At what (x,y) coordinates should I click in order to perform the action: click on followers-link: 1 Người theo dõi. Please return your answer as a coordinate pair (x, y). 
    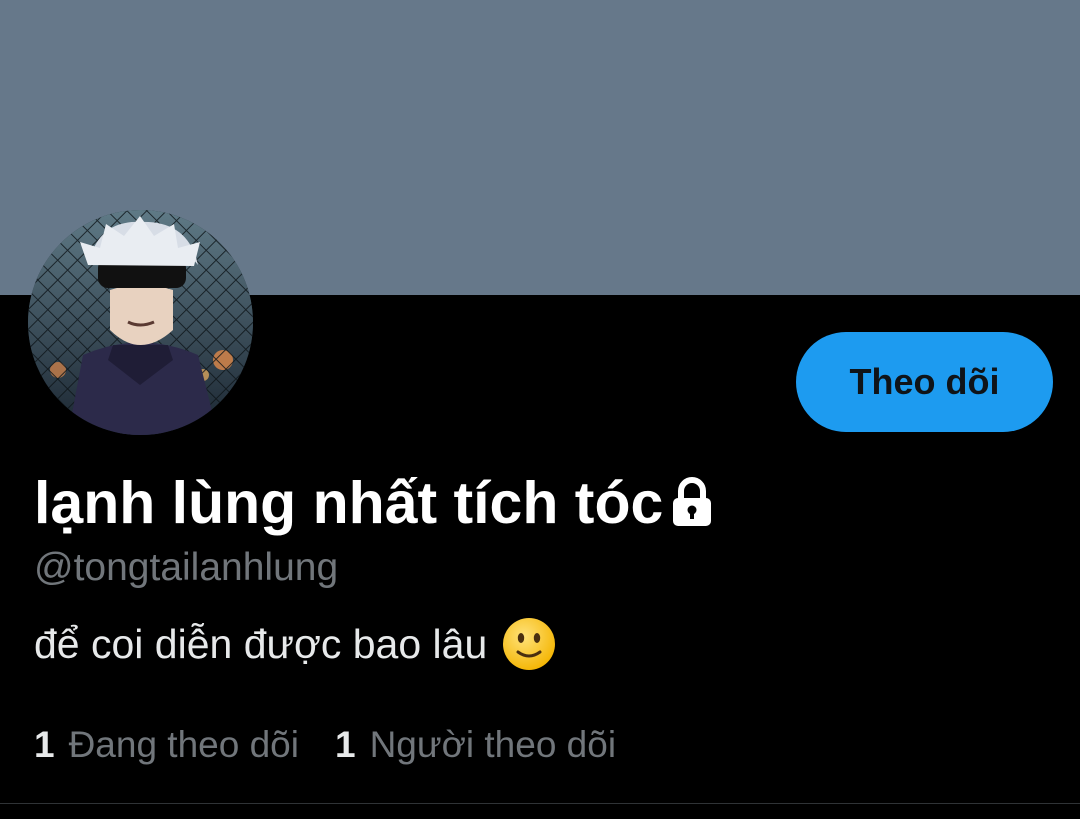
    Looking at the image, I should click on (475, 745).